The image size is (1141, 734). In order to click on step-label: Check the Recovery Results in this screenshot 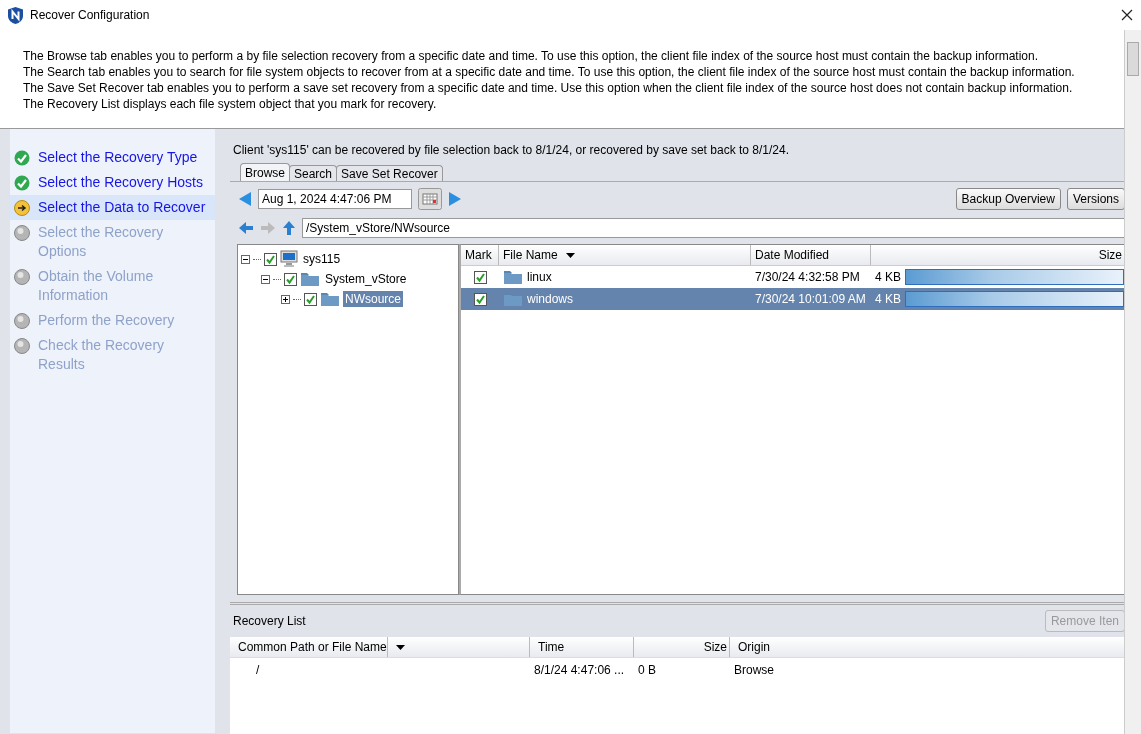, I will do `click(102, 355)`.